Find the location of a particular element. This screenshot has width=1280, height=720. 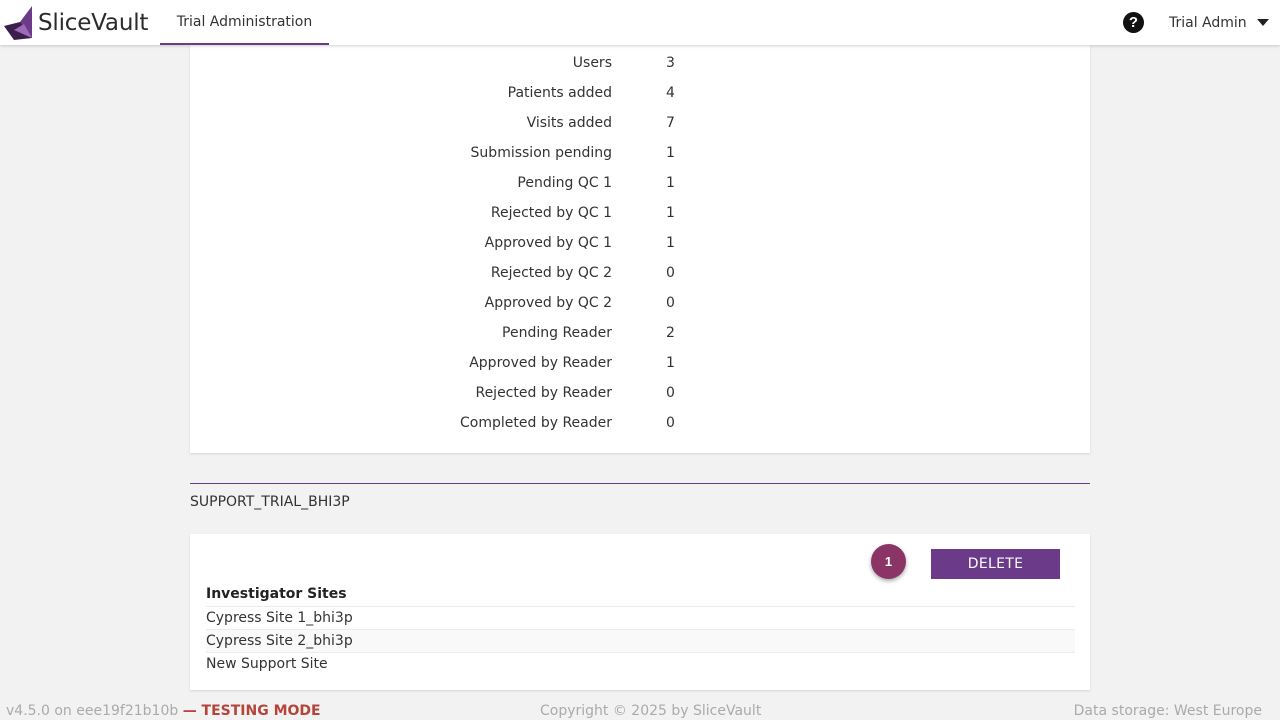

app-name: SliceVault is located at coordinates (93, 23).